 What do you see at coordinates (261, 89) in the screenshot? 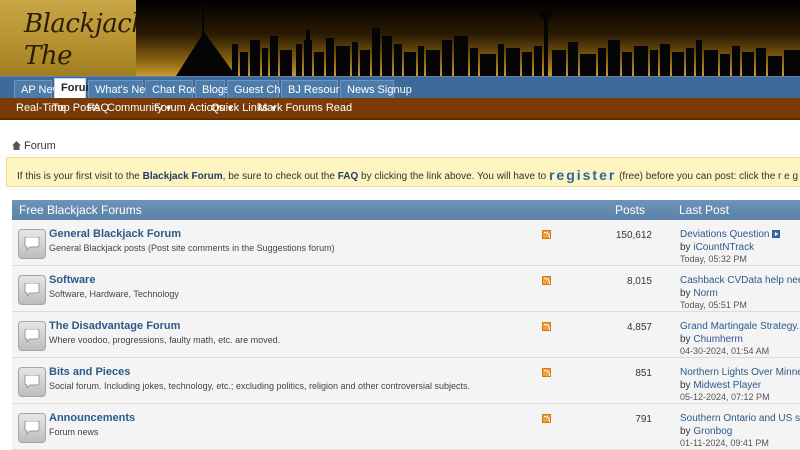
I see `tab-guest-chats: Guest Chats` at bounding box center [261, 89].